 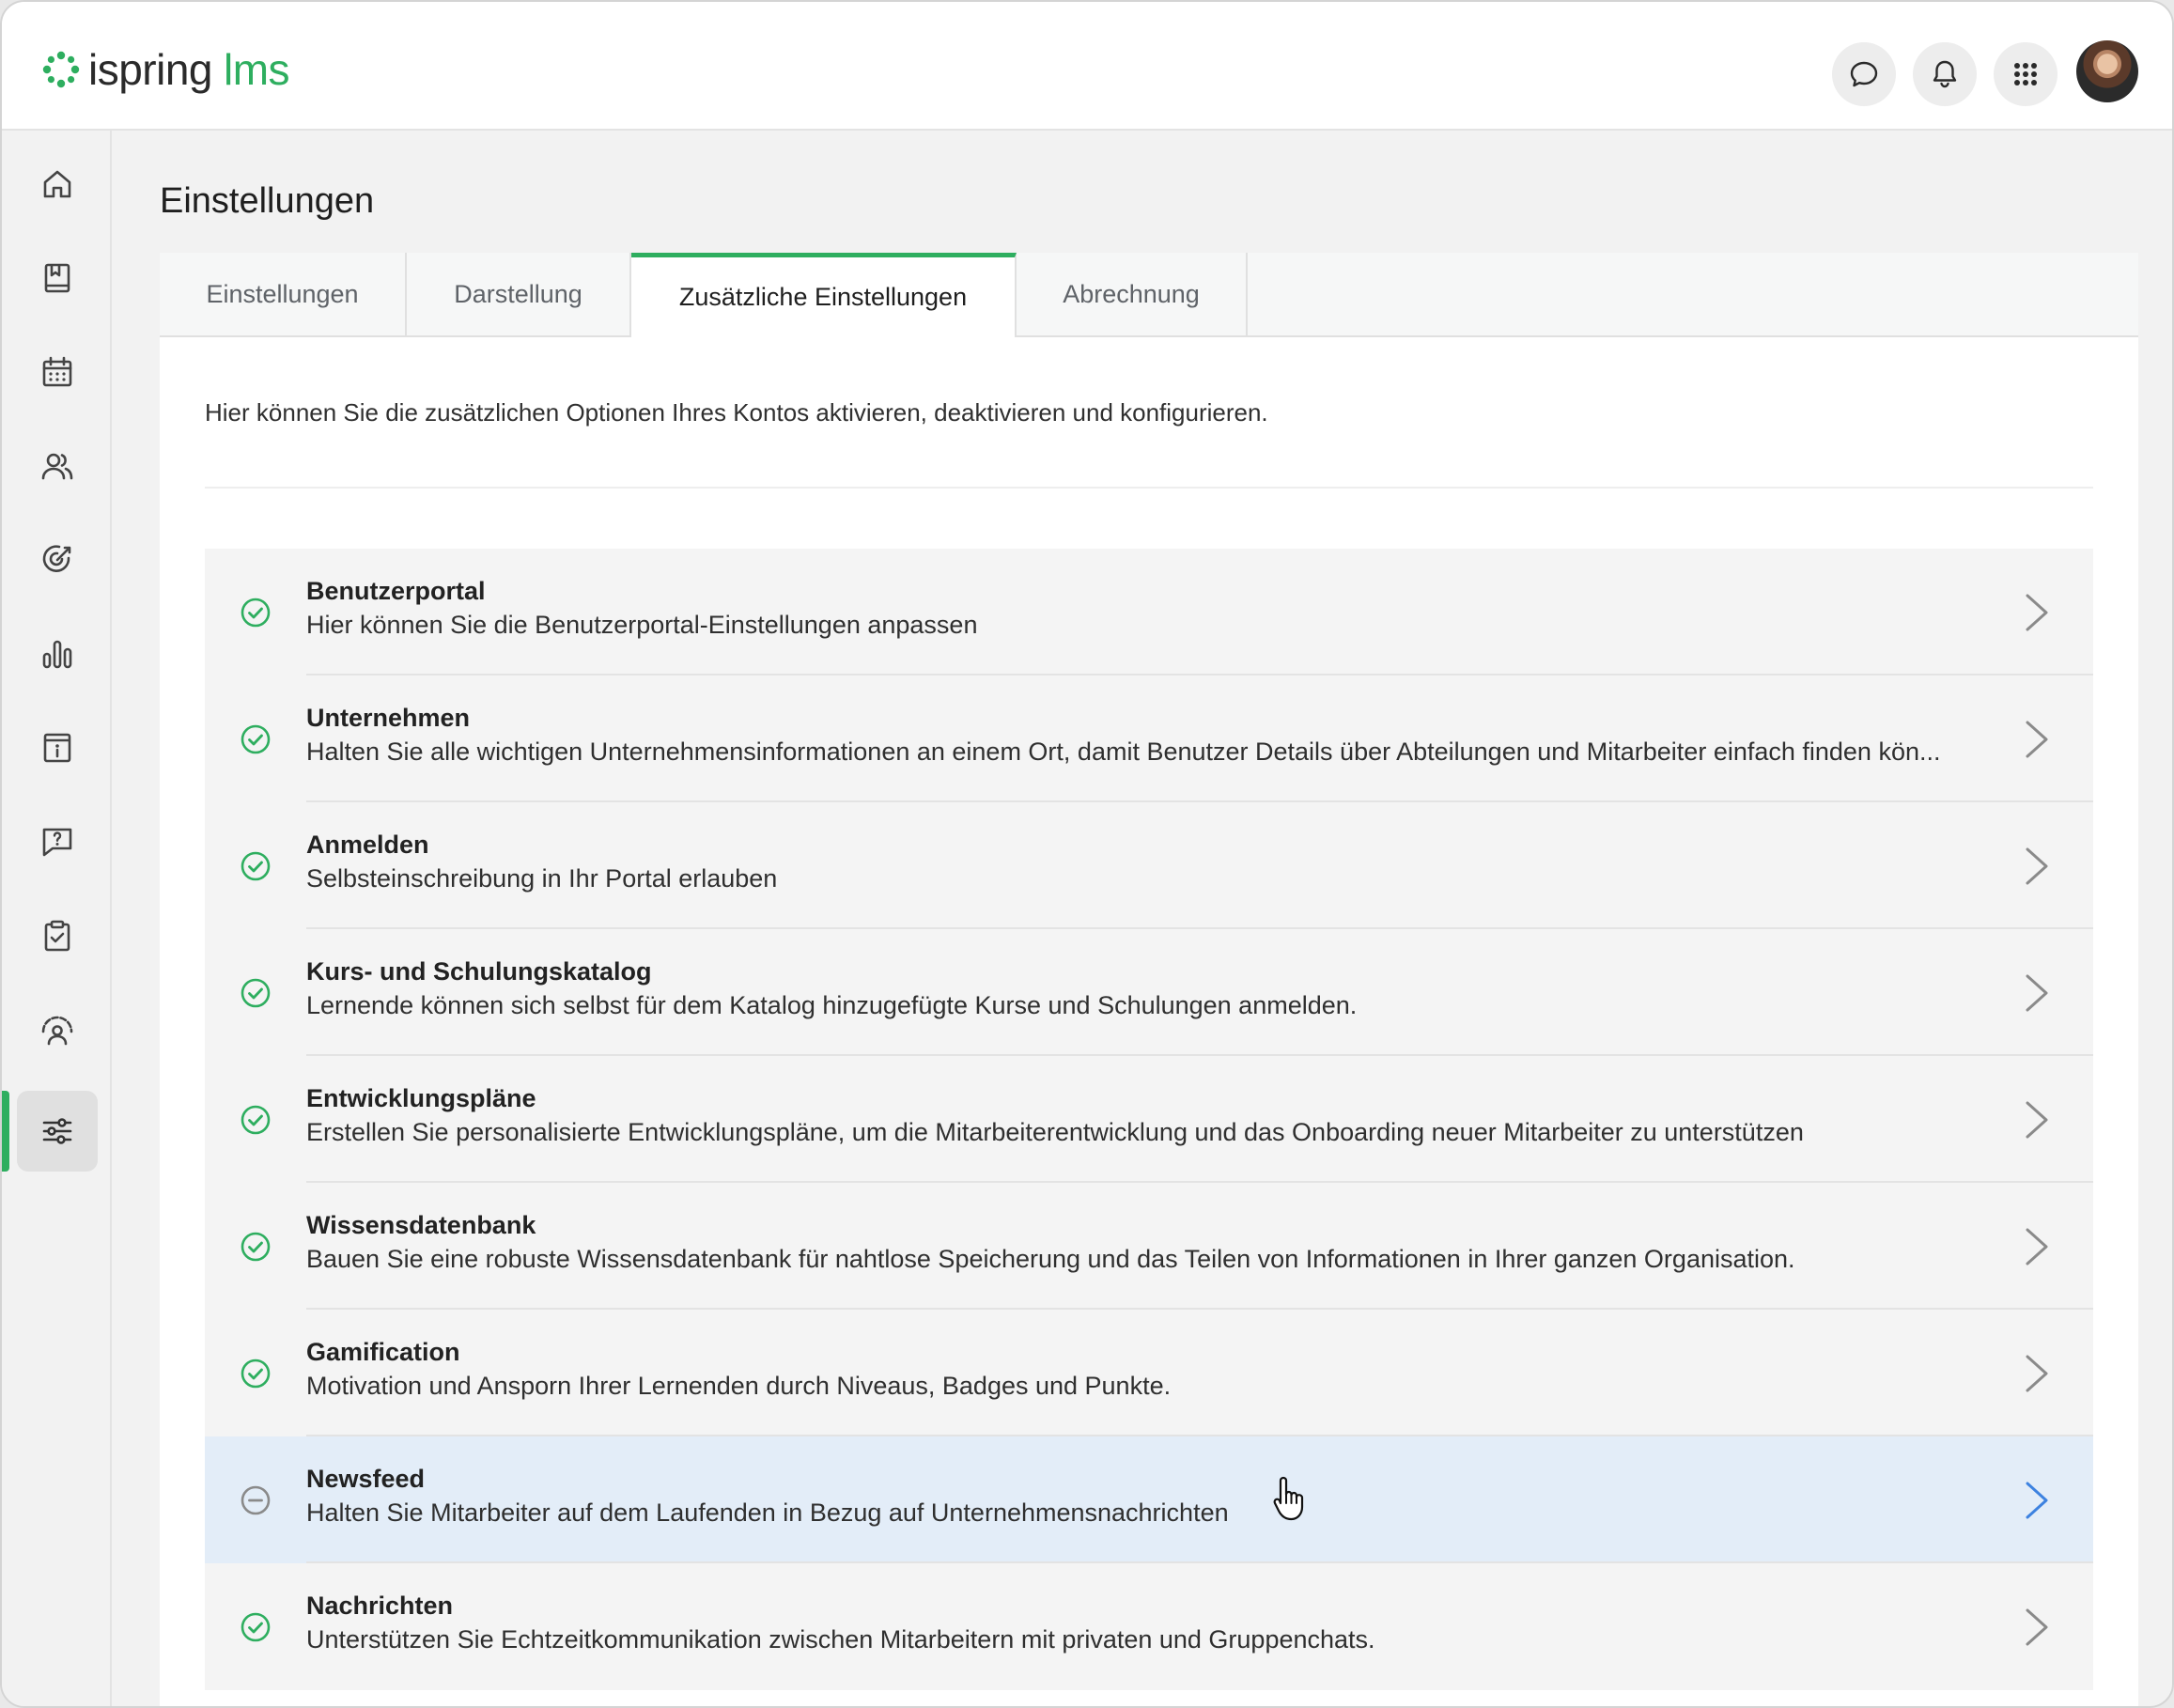 I want to click on sidebar-item-library, so click(x=57, y=278).